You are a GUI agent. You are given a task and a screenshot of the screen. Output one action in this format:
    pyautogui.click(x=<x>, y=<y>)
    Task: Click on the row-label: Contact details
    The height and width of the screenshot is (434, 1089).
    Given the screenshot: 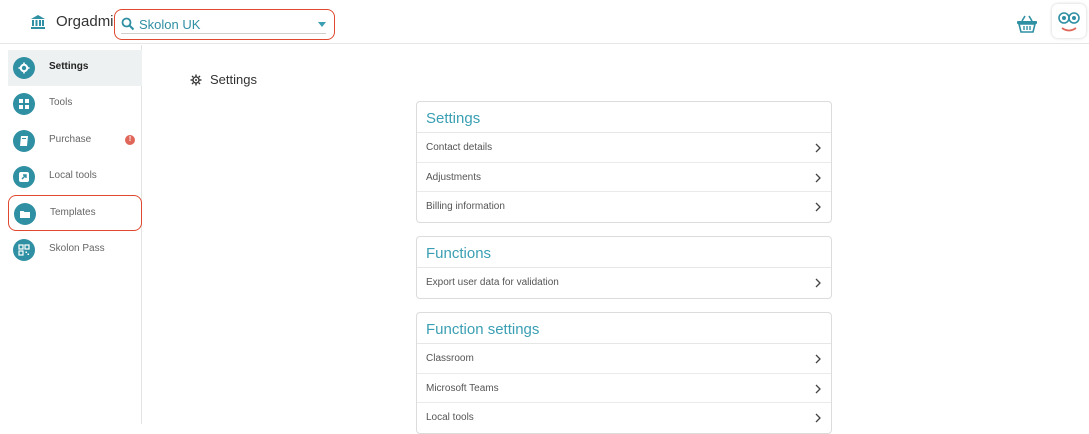 What is the action you would take?
    pyautogui.click(x=459, y=147)
    